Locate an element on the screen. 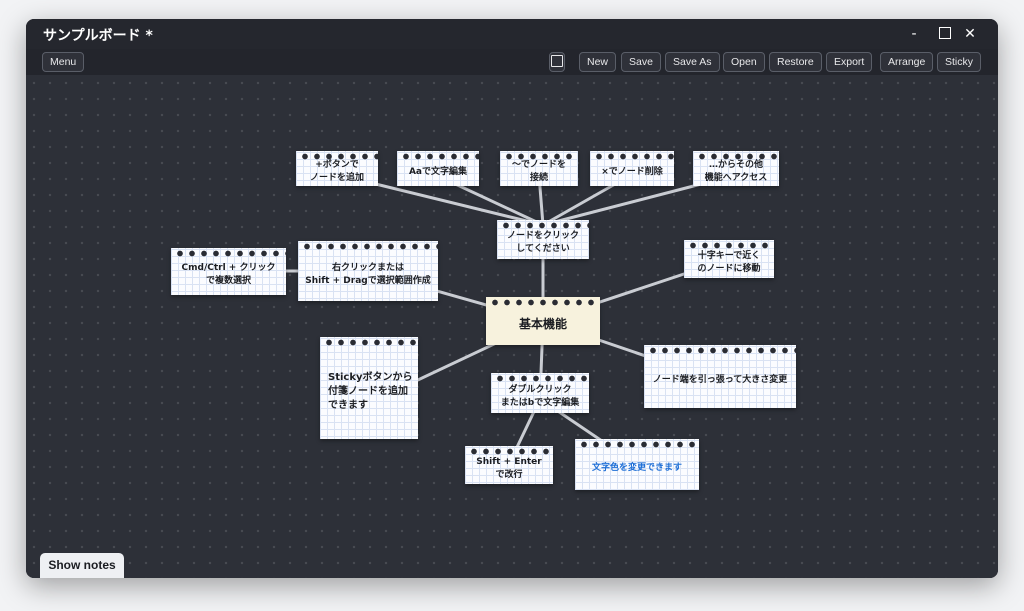 The width and height of the screenshot is (1024, 611). sticky-button: Sticky is located at coordinates (959, 62).